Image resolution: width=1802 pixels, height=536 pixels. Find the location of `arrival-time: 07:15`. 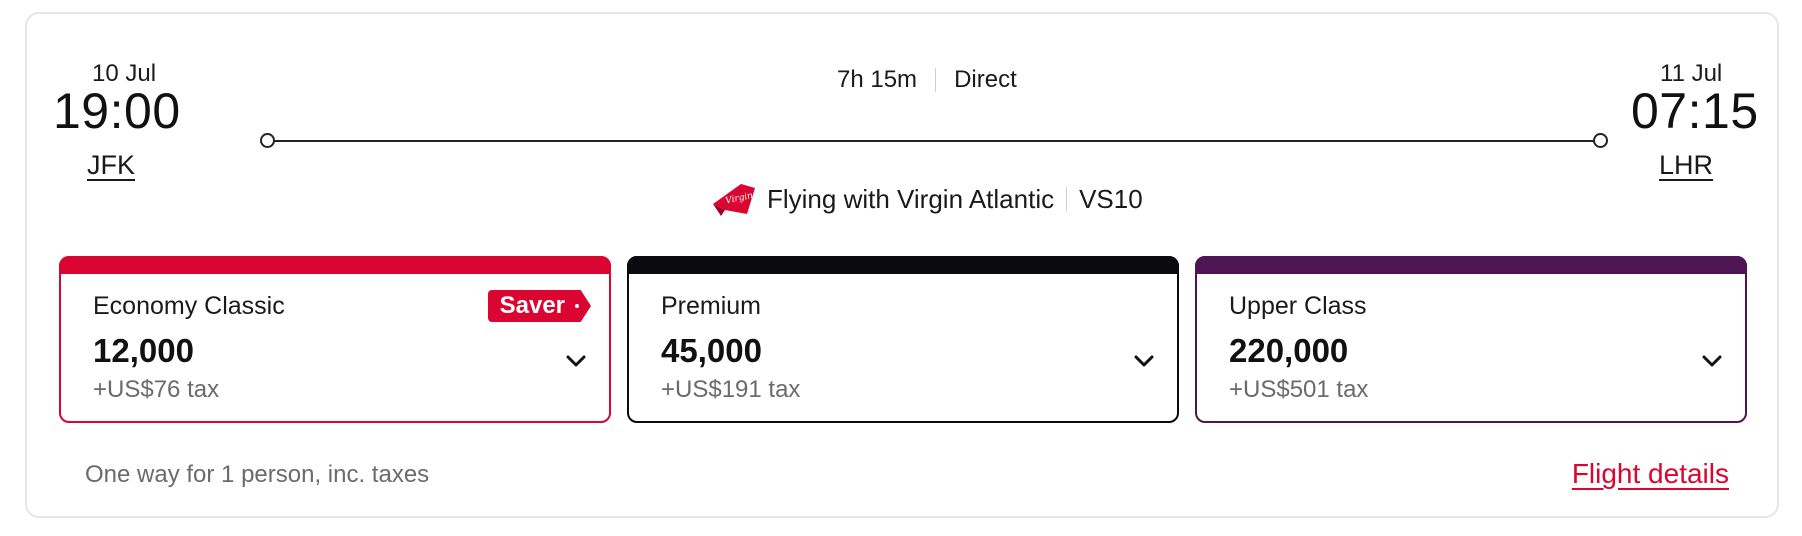

arrival-time: 07:15 is located at coordinates (1695, 111).